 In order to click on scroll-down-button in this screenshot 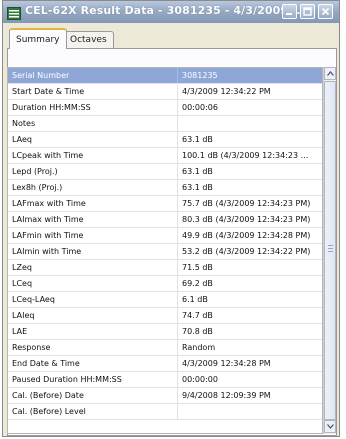, I will do `click(330, 426)`.